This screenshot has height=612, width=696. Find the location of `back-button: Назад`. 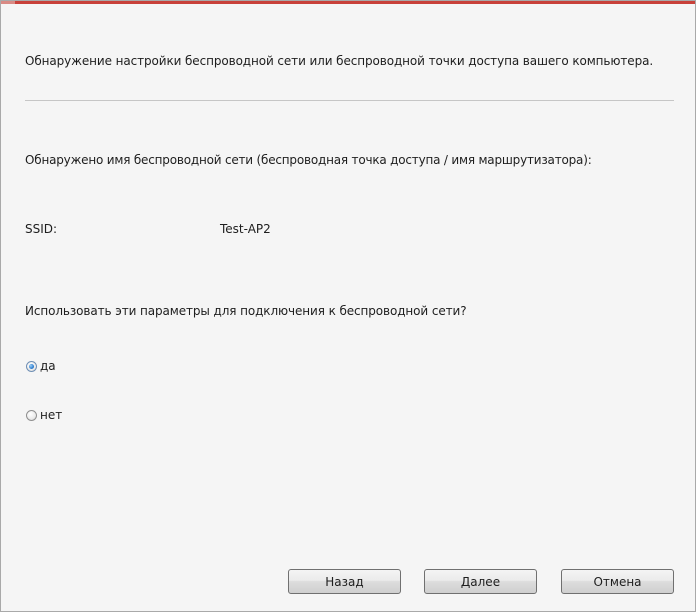

back-button: Назад is located at coordinates (344, 581).